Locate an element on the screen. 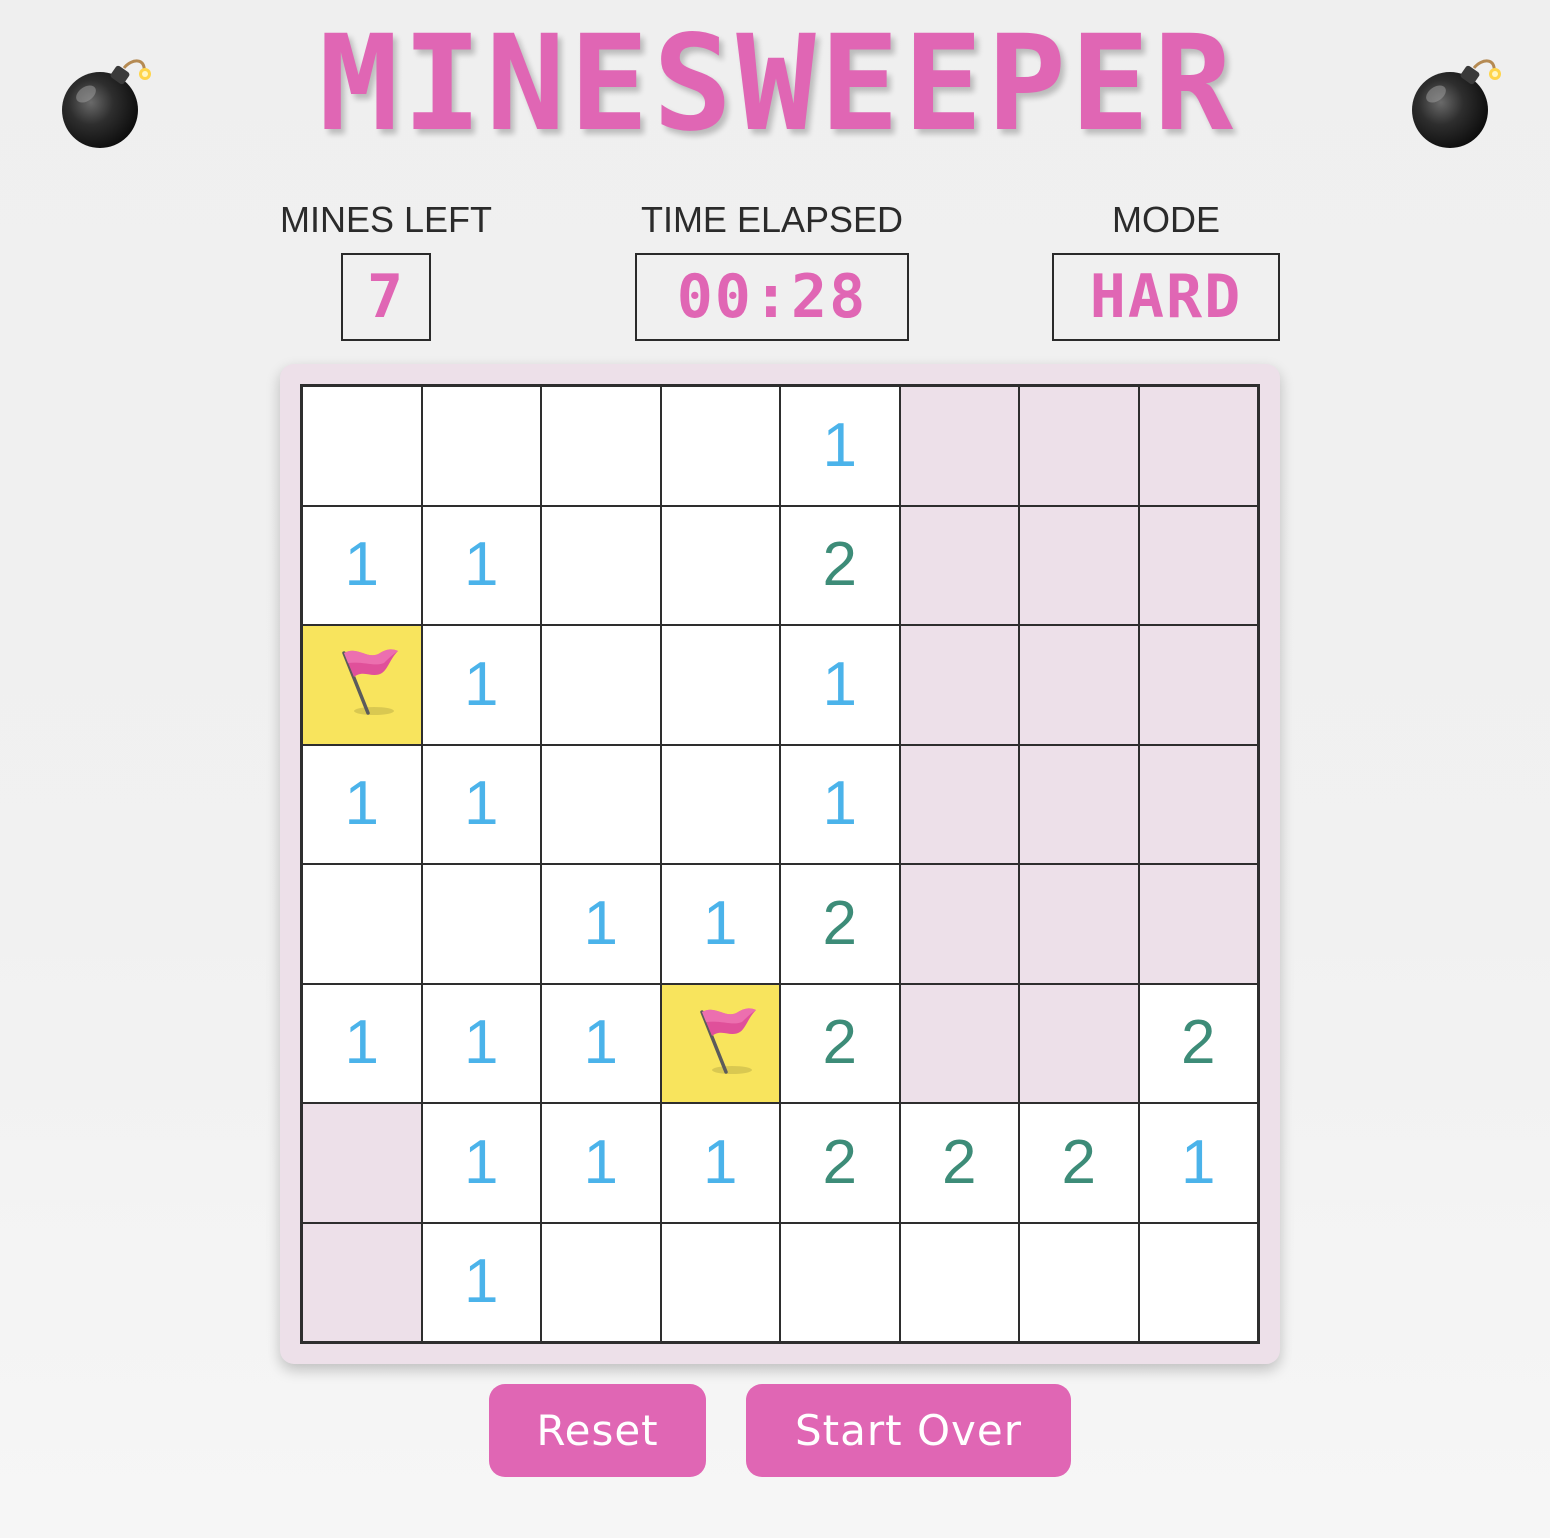  time-elapsed-label: TIME ELAPSED is located at coordinates (772, 219).